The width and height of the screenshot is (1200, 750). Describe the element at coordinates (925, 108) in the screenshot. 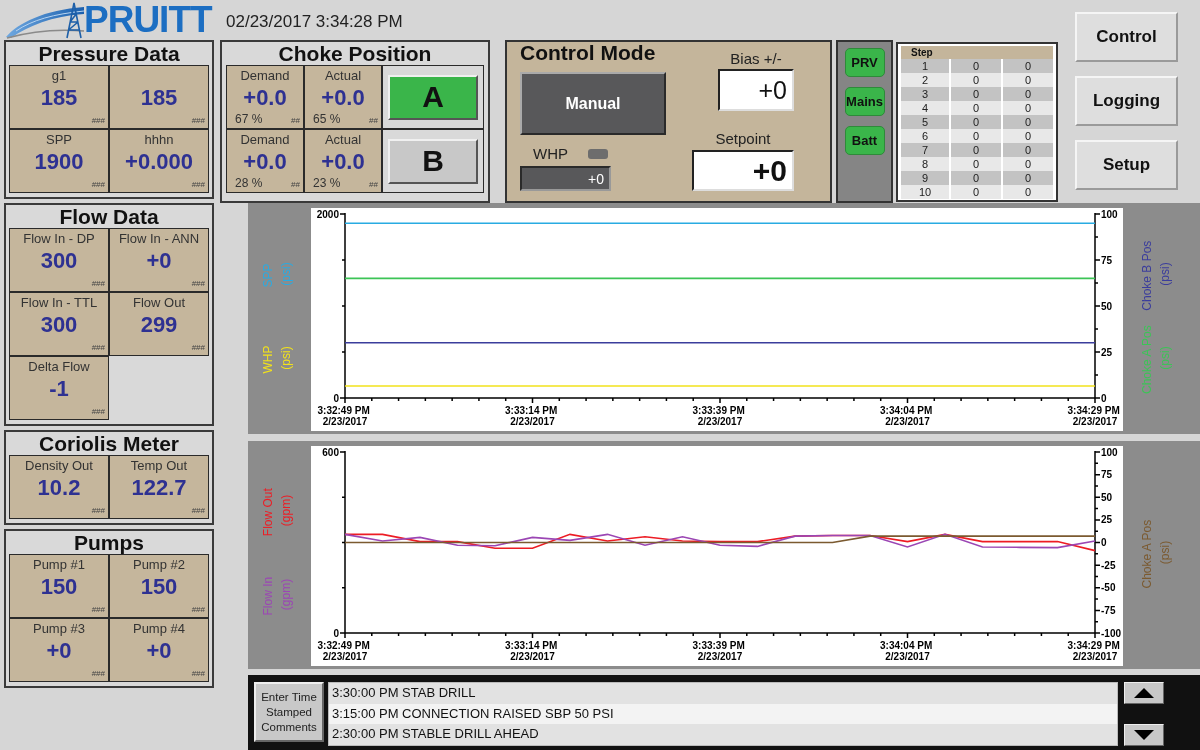

I see `table-cell: 4` at that location.